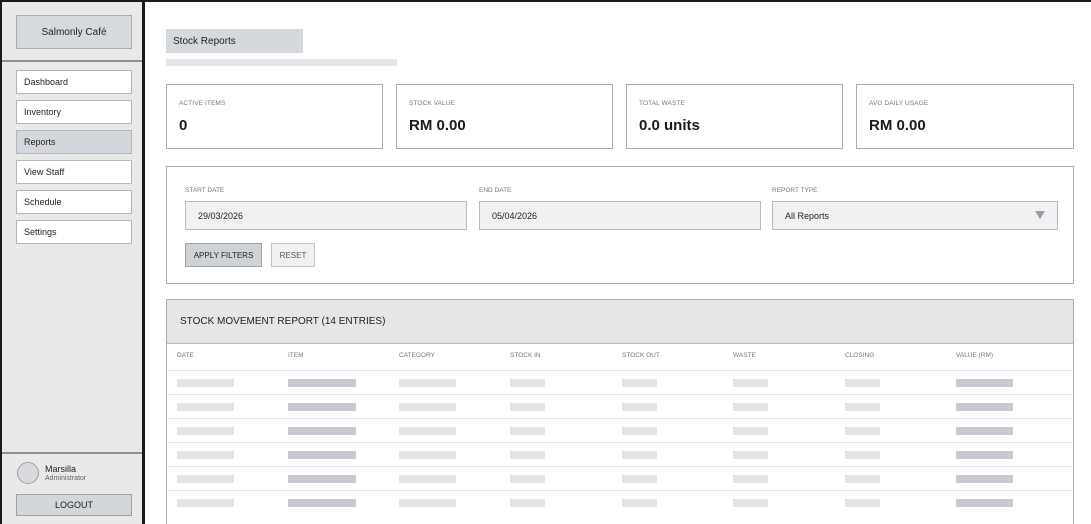 The height and width of the screenshot is (524, 1091). I want to click on start-date-field: 29/03/2026, so click(326, 215).